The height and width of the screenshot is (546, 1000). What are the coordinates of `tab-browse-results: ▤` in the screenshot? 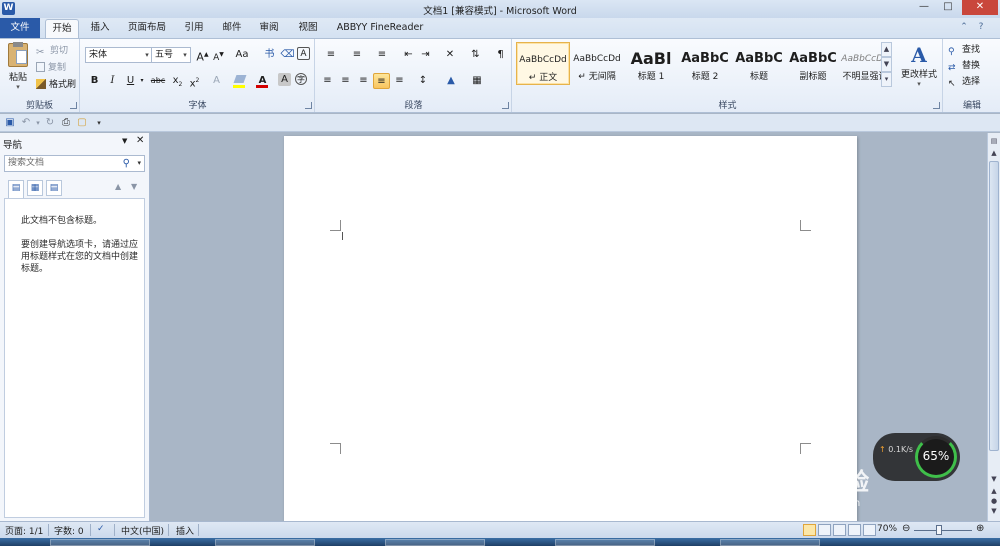 It's located at (54, 188).